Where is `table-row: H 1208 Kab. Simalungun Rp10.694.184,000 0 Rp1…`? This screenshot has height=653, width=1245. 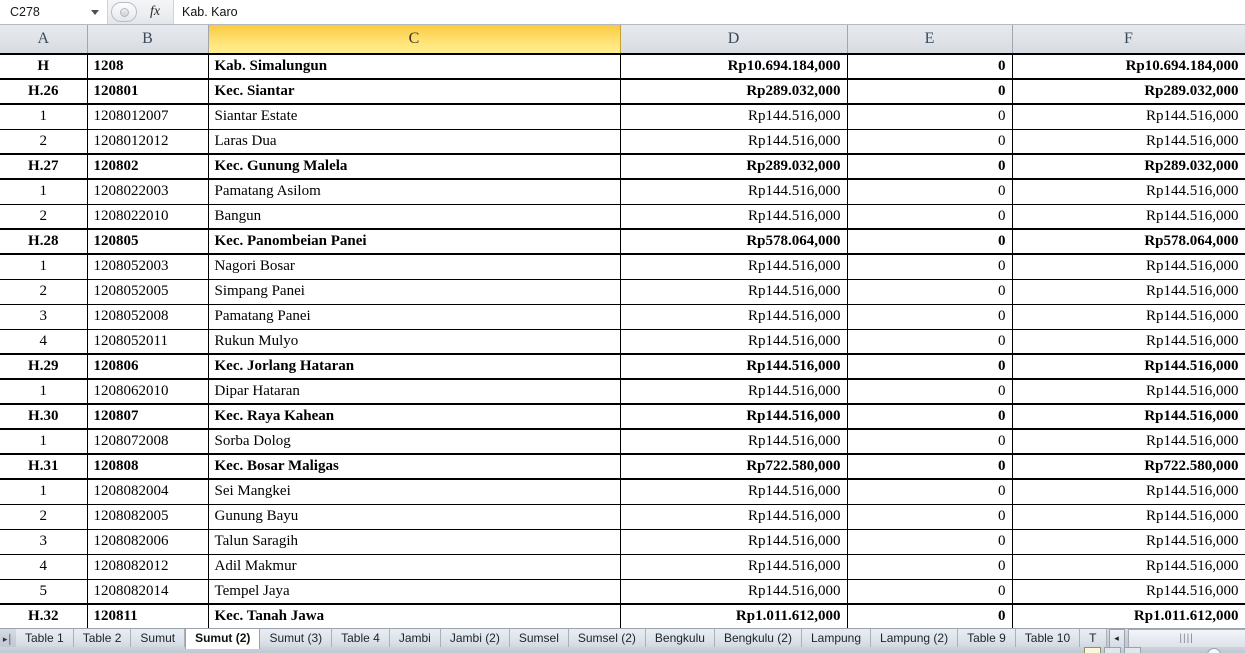
table-row: H 1208 Kab. Simalungun Rp10.694.184,000 0 Rp1… is located at coordinates (622, 66).